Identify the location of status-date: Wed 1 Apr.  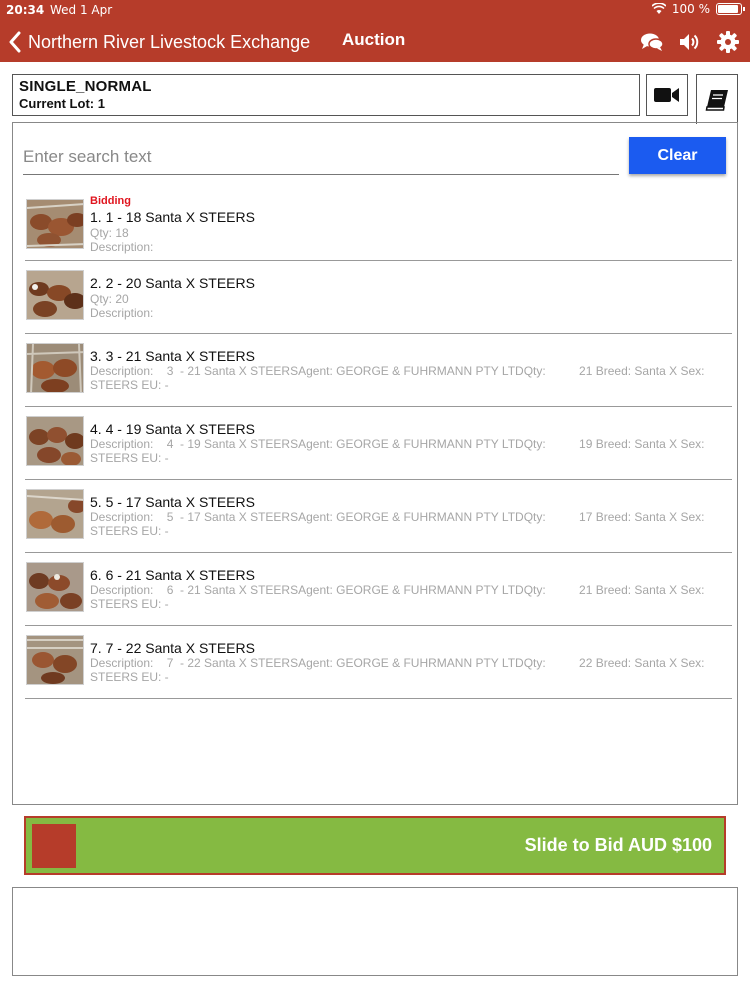
(81, 10).